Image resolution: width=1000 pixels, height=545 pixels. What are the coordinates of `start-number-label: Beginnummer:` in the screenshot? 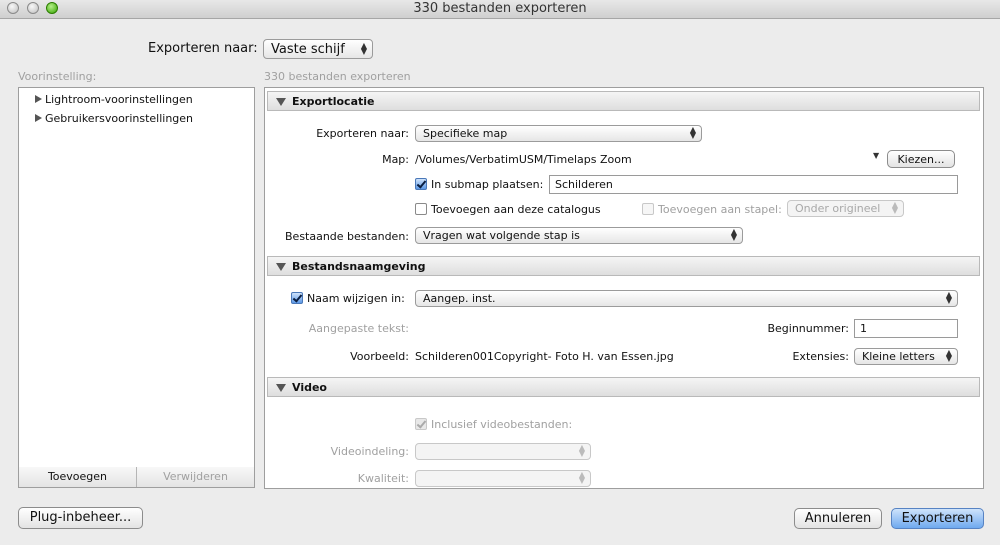 It's located at (808, 328).